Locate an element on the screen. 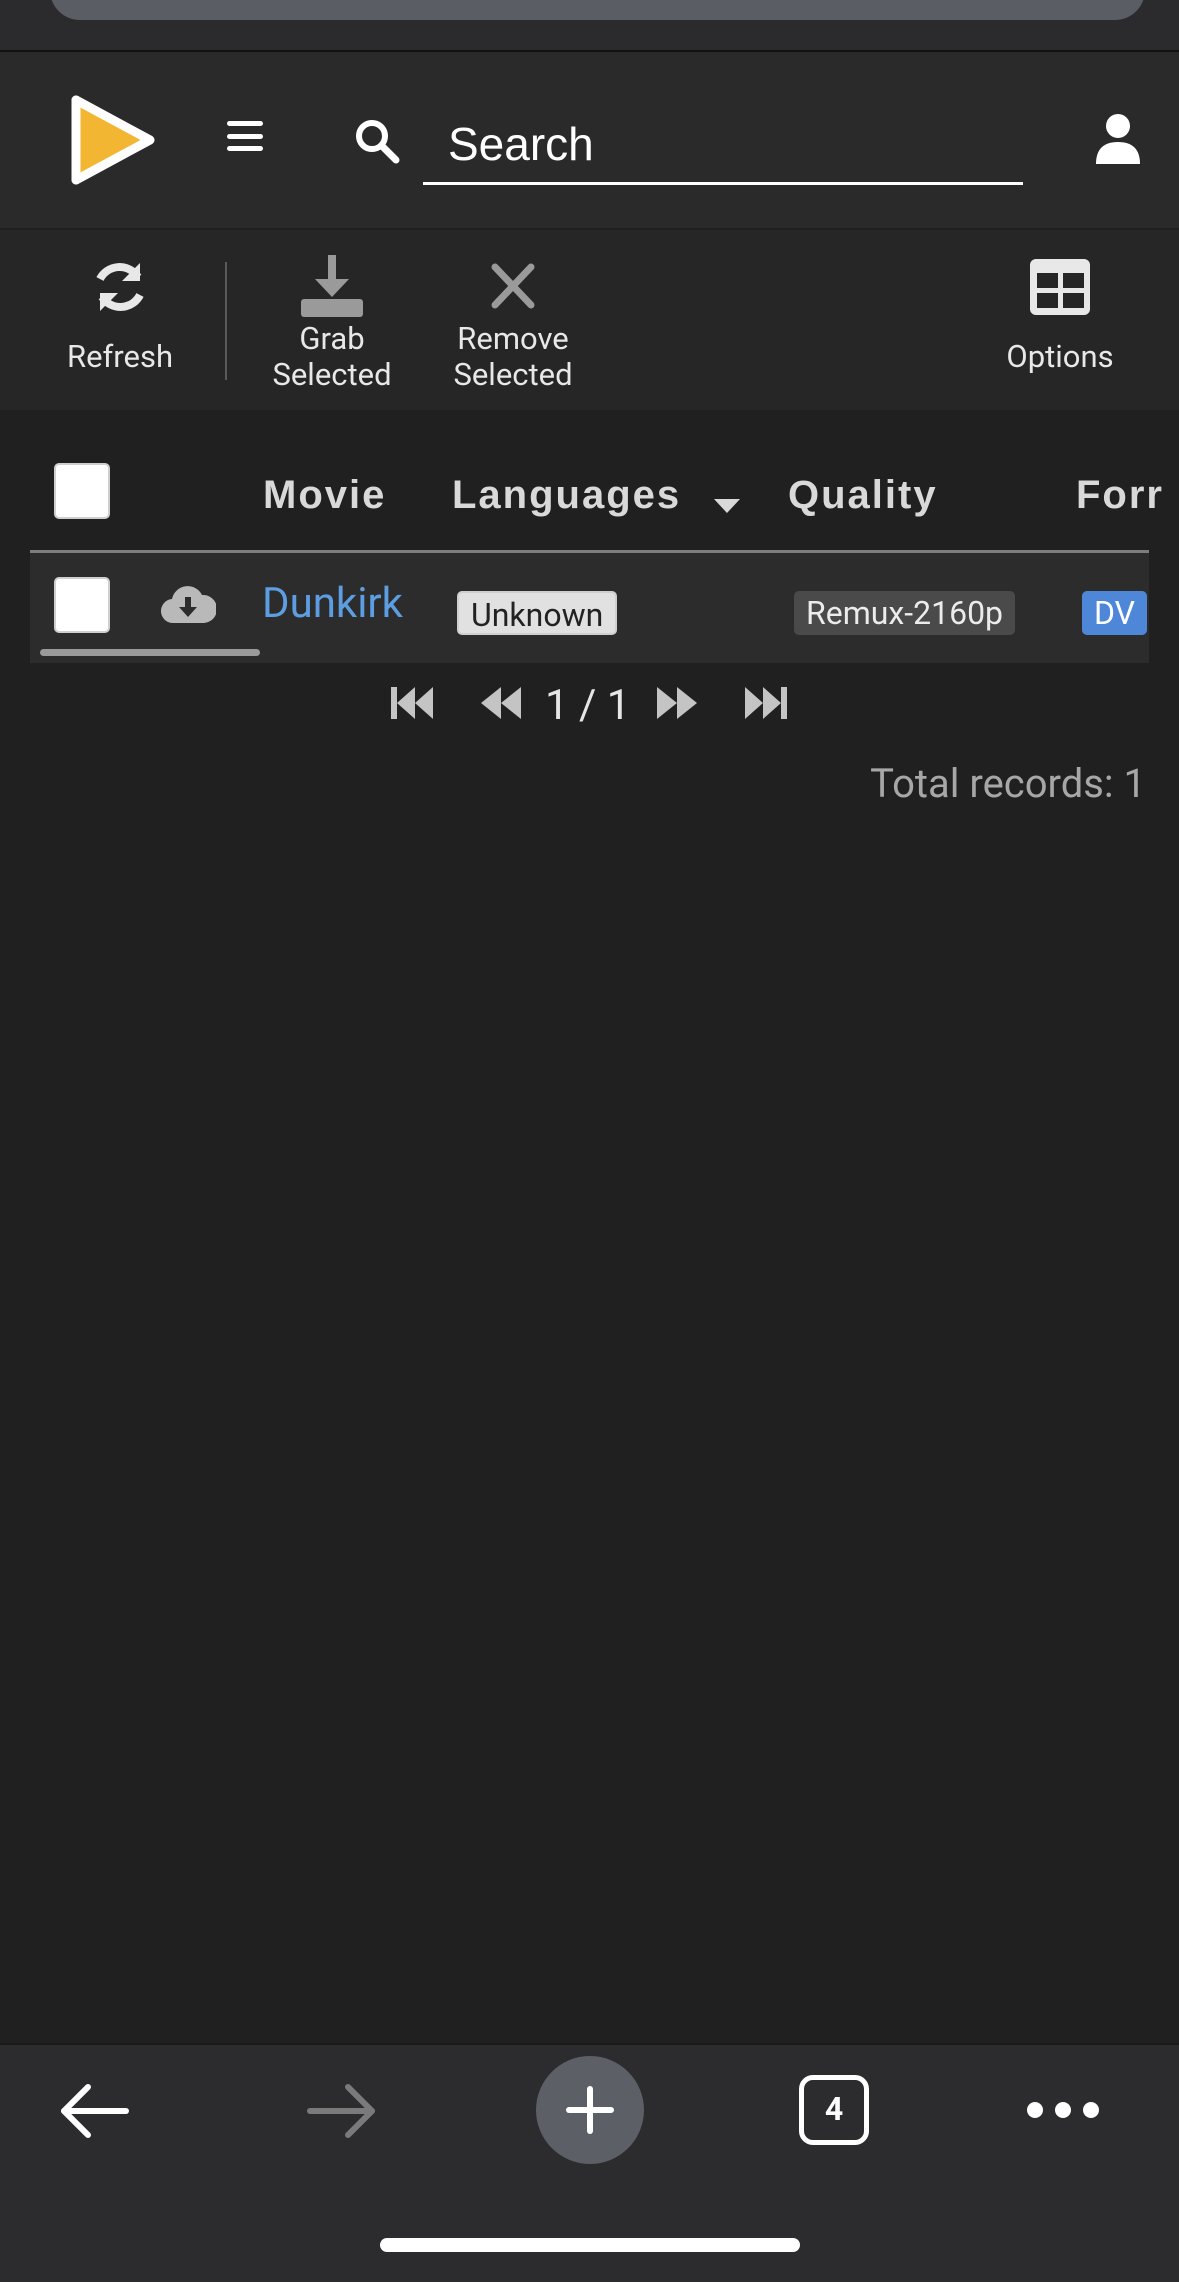  options-label: Options is located at coordinates (1060, 356).